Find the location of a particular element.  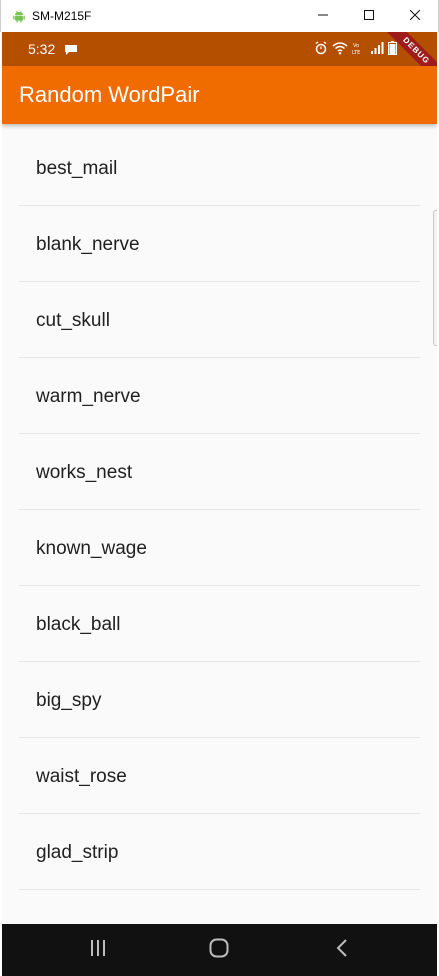

window-titlebar: SM-M215F is located at coordinates (219, 16).